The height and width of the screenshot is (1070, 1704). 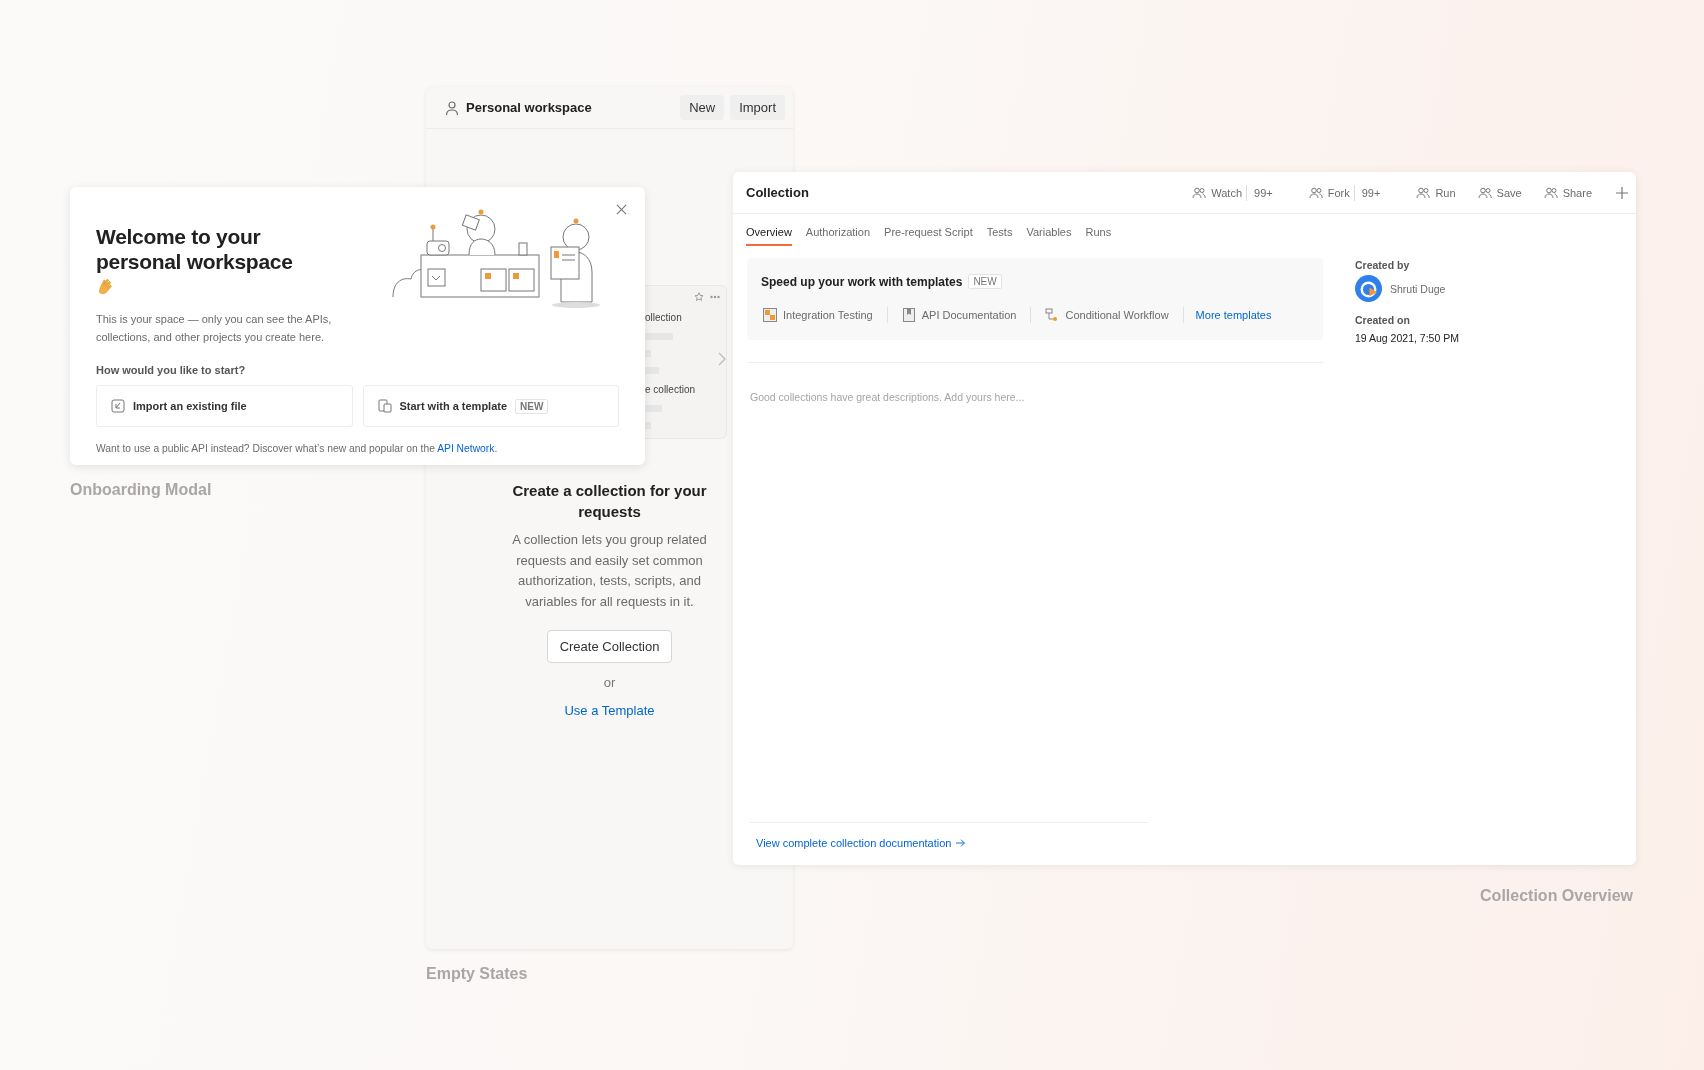 I want to click on collection-title: Collection, so click(x=777, y=192).